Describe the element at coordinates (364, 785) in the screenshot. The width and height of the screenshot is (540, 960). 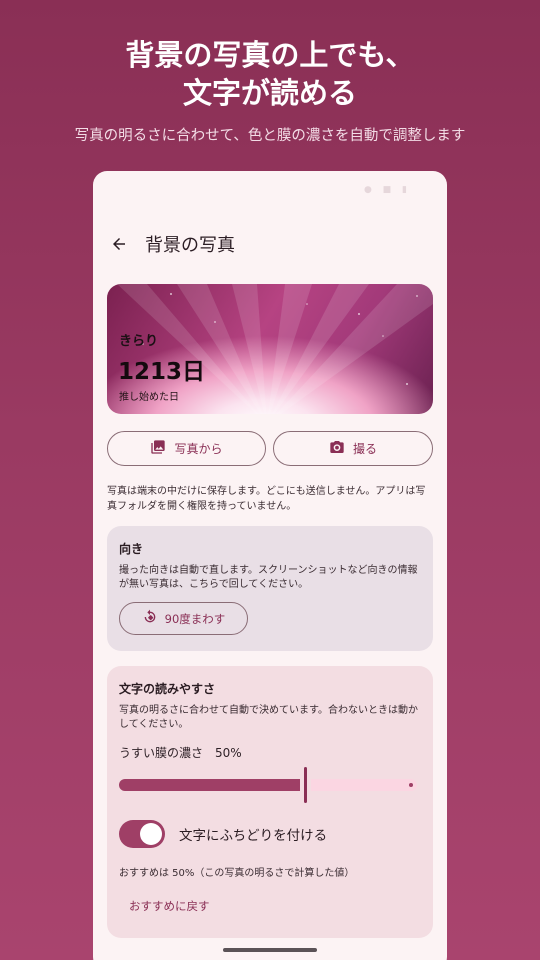
I see `slider-inactive-track` at that location.